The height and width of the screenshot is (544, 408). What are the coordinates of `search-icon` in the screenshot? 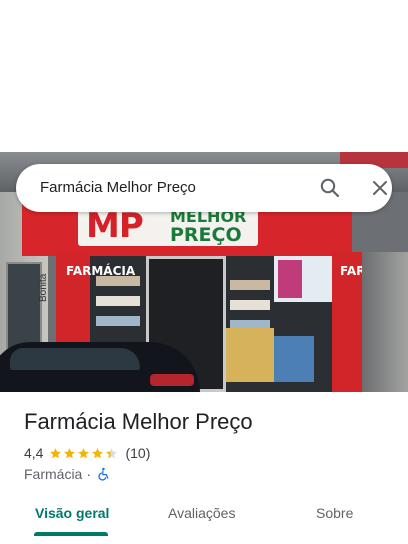 It's located at (330, 188).